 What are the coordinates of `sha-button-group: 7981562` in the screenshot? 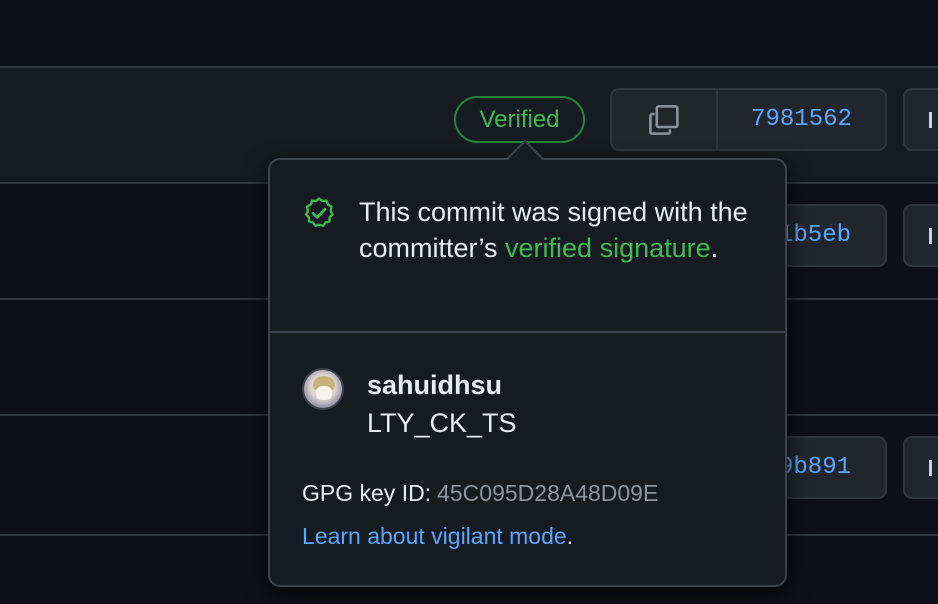 It's located at (748, 119).